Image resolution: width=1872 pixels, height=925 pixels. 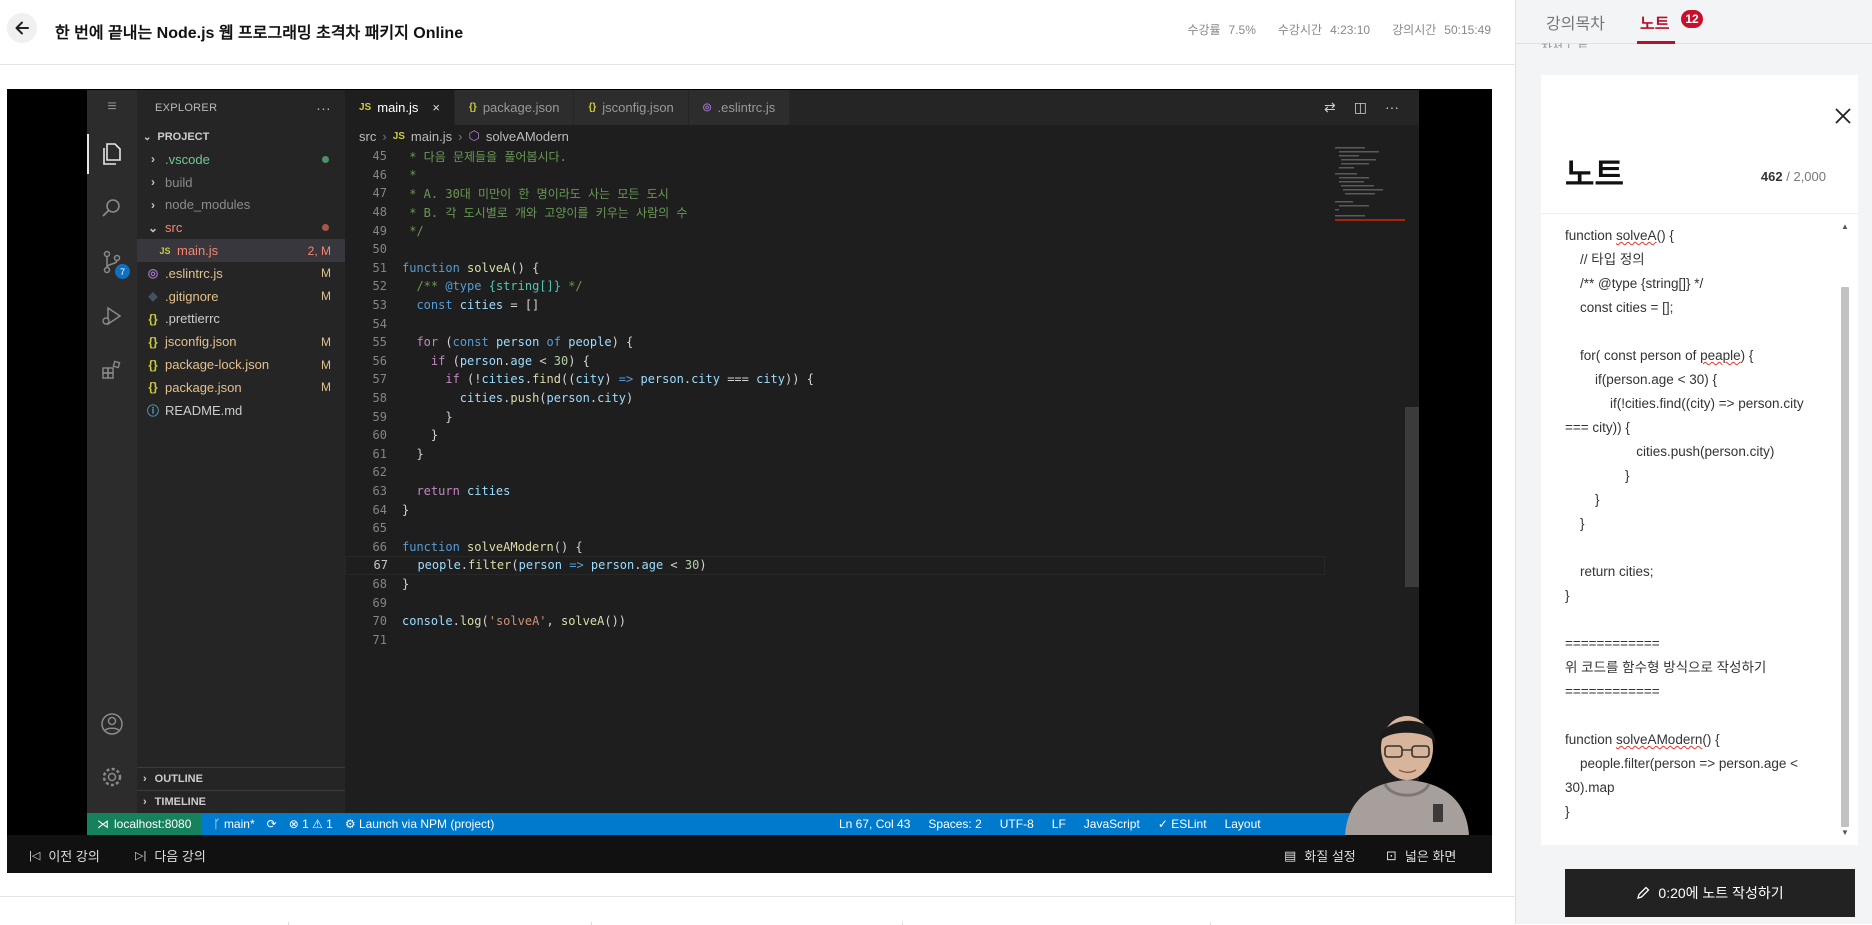 I want to click on line-content: }, so click(x=406, y=583).